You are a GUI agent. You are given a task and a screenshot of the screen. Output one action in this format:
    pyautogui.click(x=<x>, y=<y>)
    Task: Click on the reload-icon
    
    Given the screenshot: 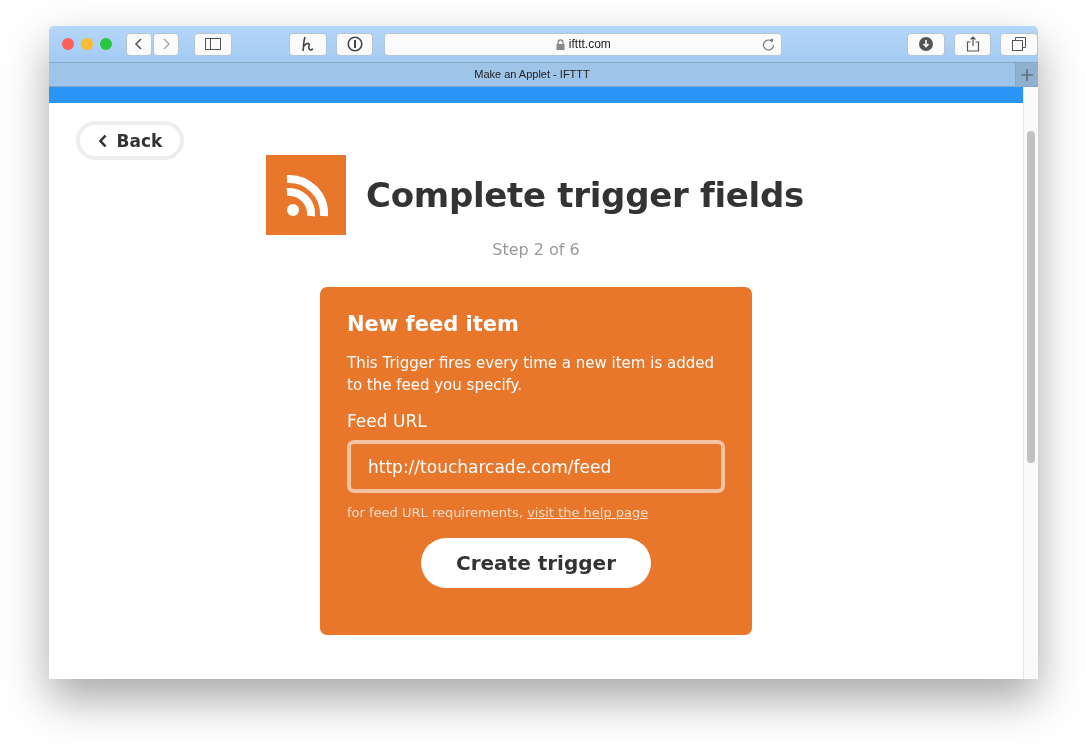 What is the action you would take?
    pyautogui.click(x=769, y=44)
    